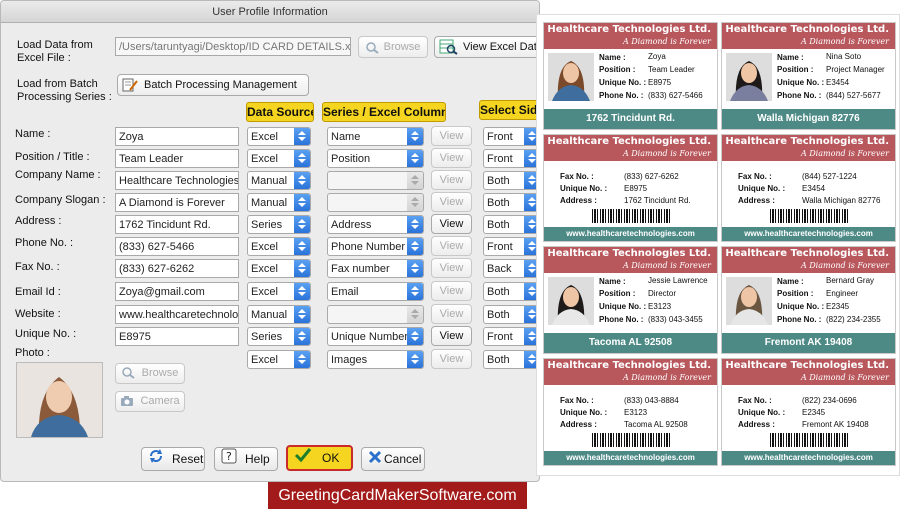 Image resolution: width=900 pixels, height=509 pixels. I want to click on position-title-input: Team Leader, so click(177, 158).